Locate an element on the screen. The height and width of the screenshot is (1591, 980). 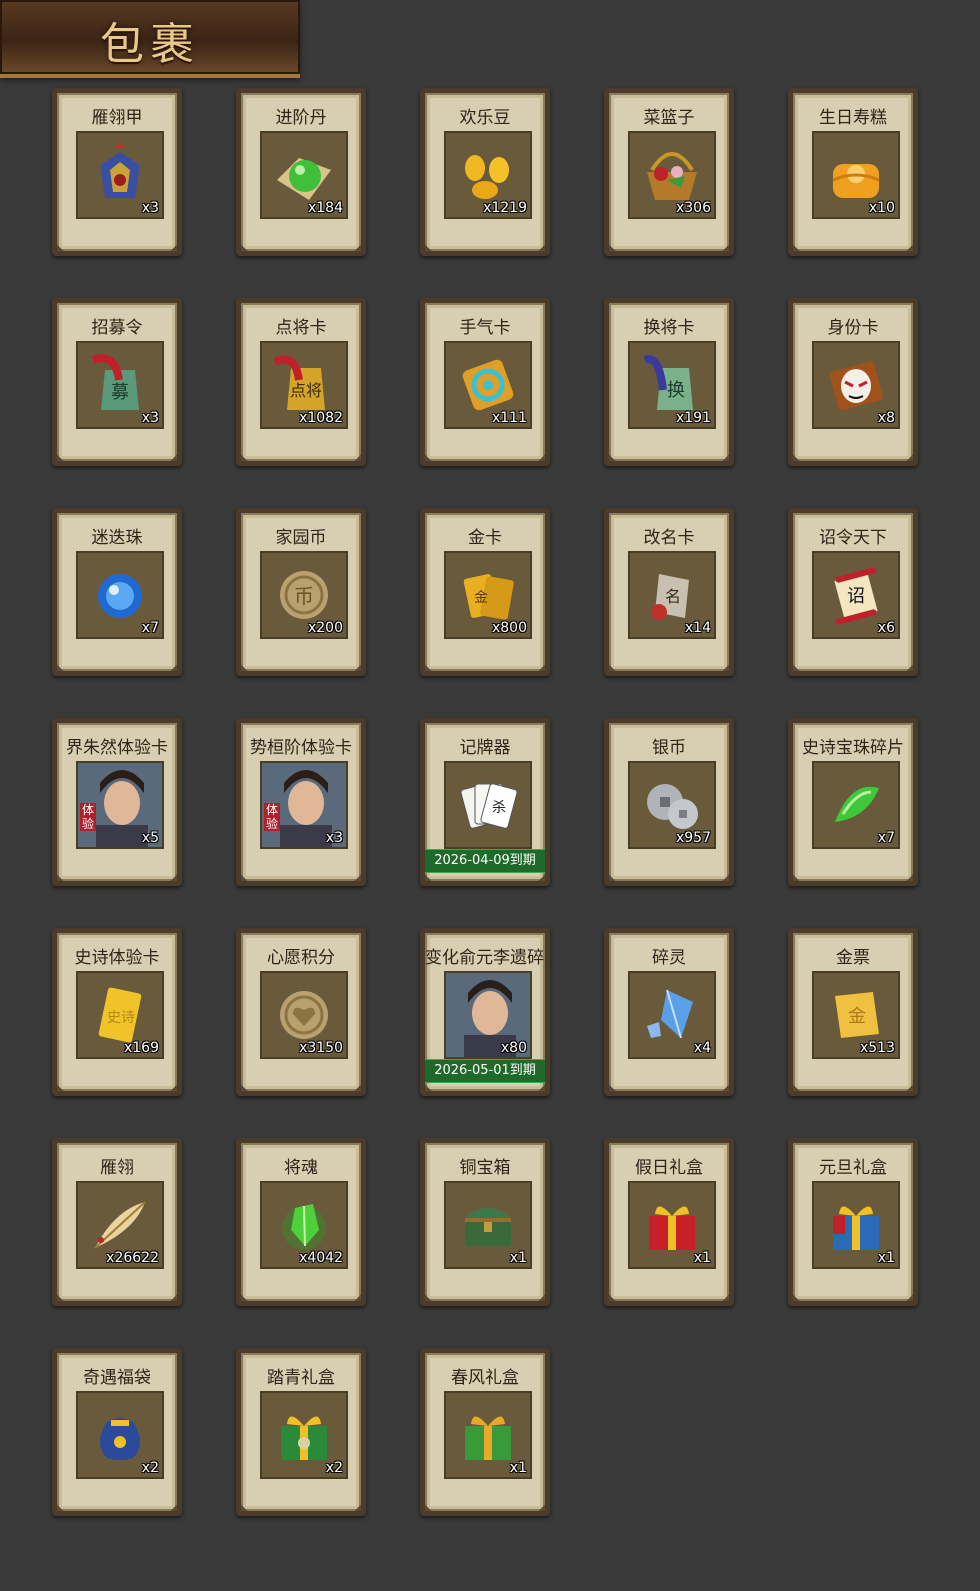
inventory-item-card: 改名卡名 x14 is located at coordinates (669, 592).